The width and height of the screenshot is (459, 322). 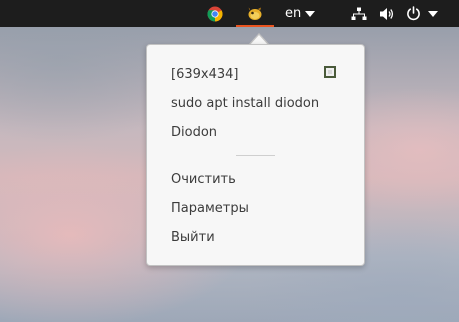 I want to click on diodon-icon, so click(x=255, y=13).